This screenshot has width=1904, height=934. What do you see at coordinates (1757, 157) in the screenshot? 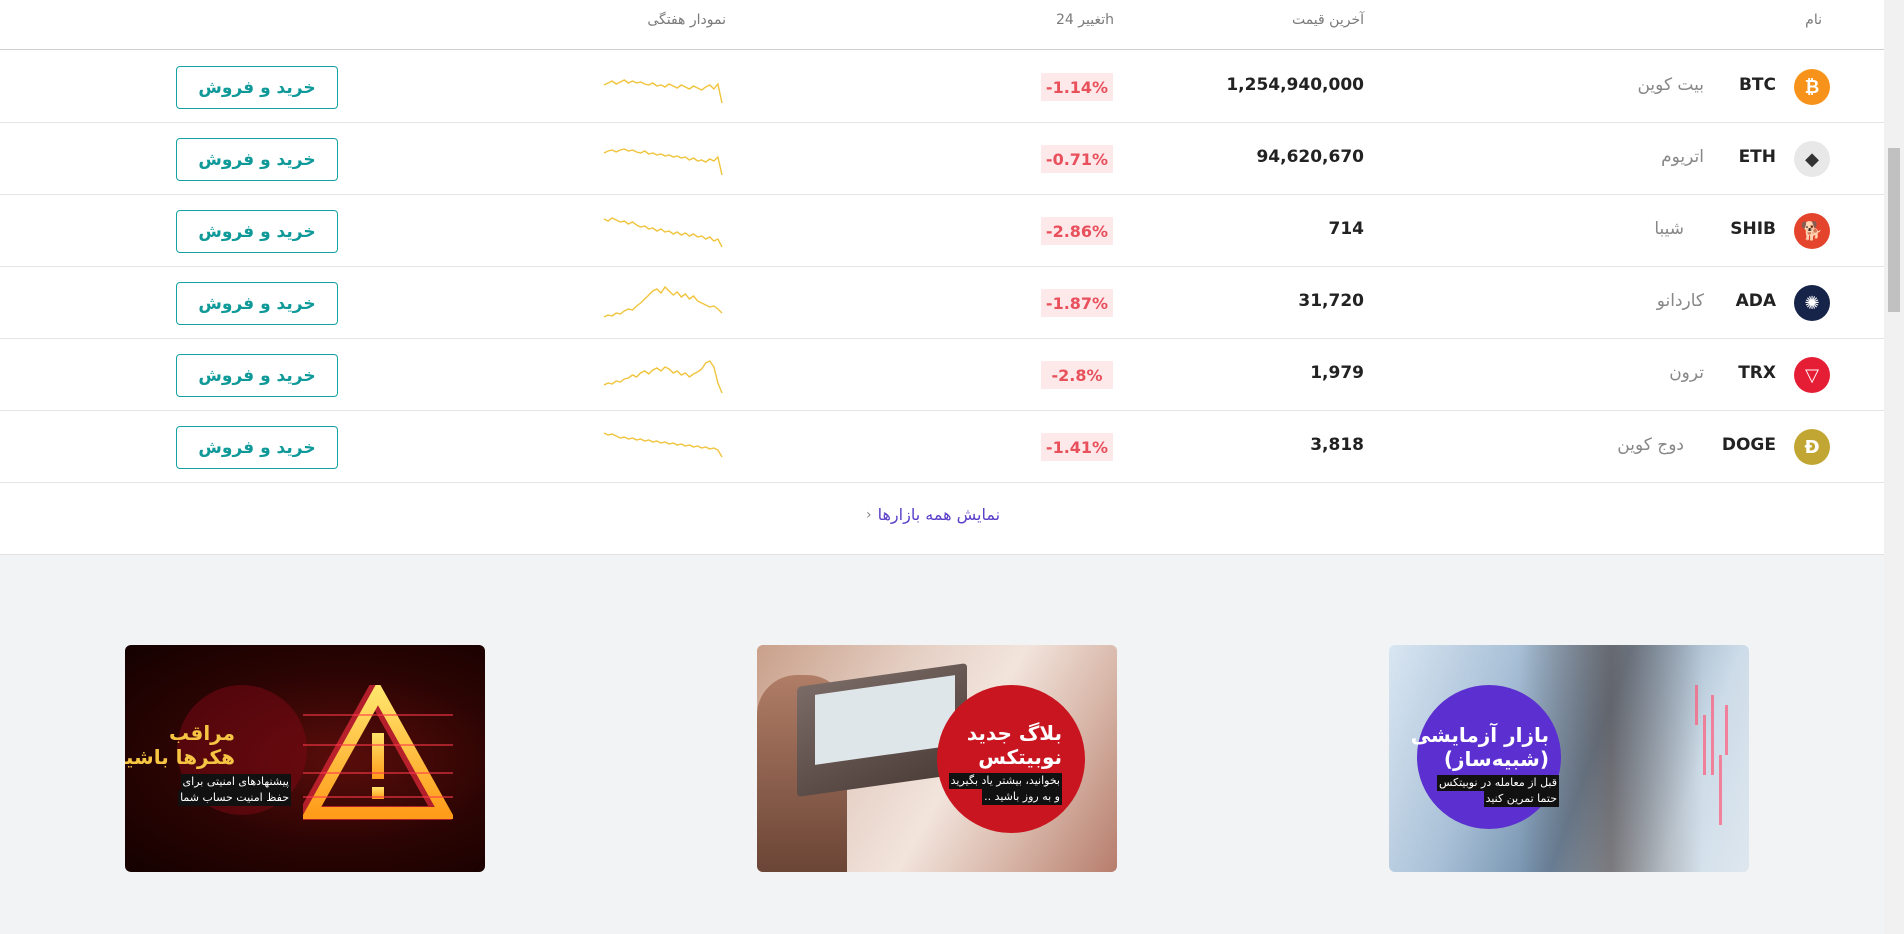
I see `coin-symbol: ETH` at bounding box center [1757, 157].